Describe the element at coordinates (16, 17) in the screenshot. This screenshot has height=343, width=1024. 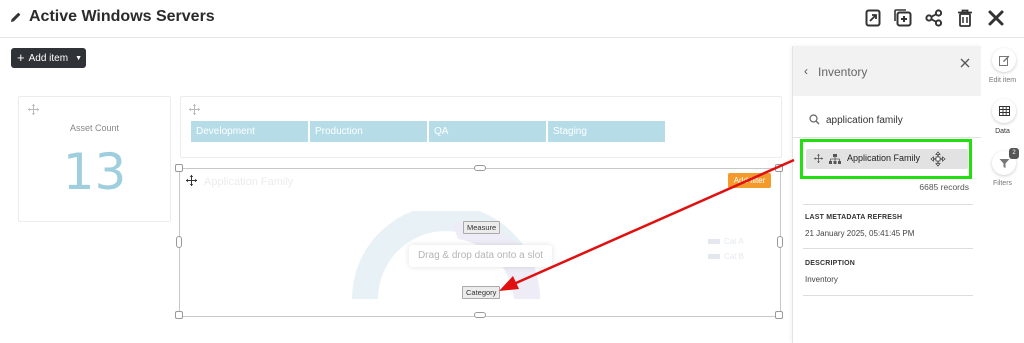
I see `edit-pencil-icon` at that location.